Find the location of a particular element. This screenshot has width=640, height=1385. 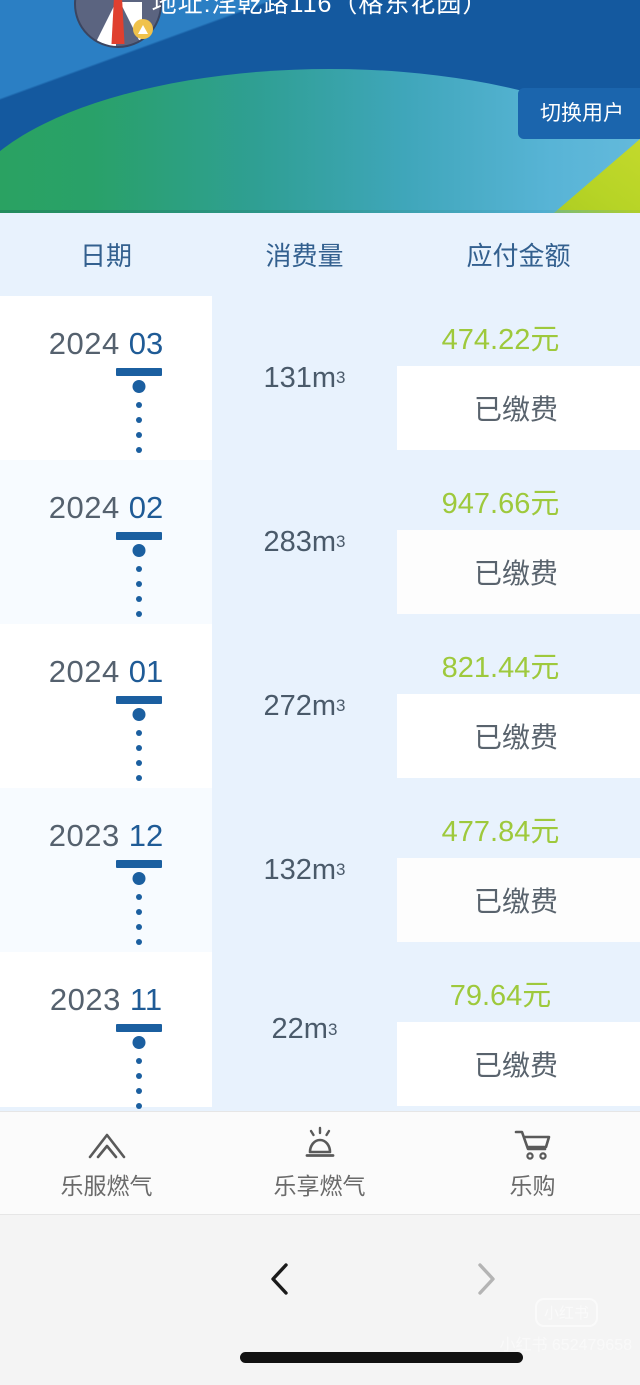

table-header-row: 日期 消费量 应付金额 is located at coordinates (320, 254).